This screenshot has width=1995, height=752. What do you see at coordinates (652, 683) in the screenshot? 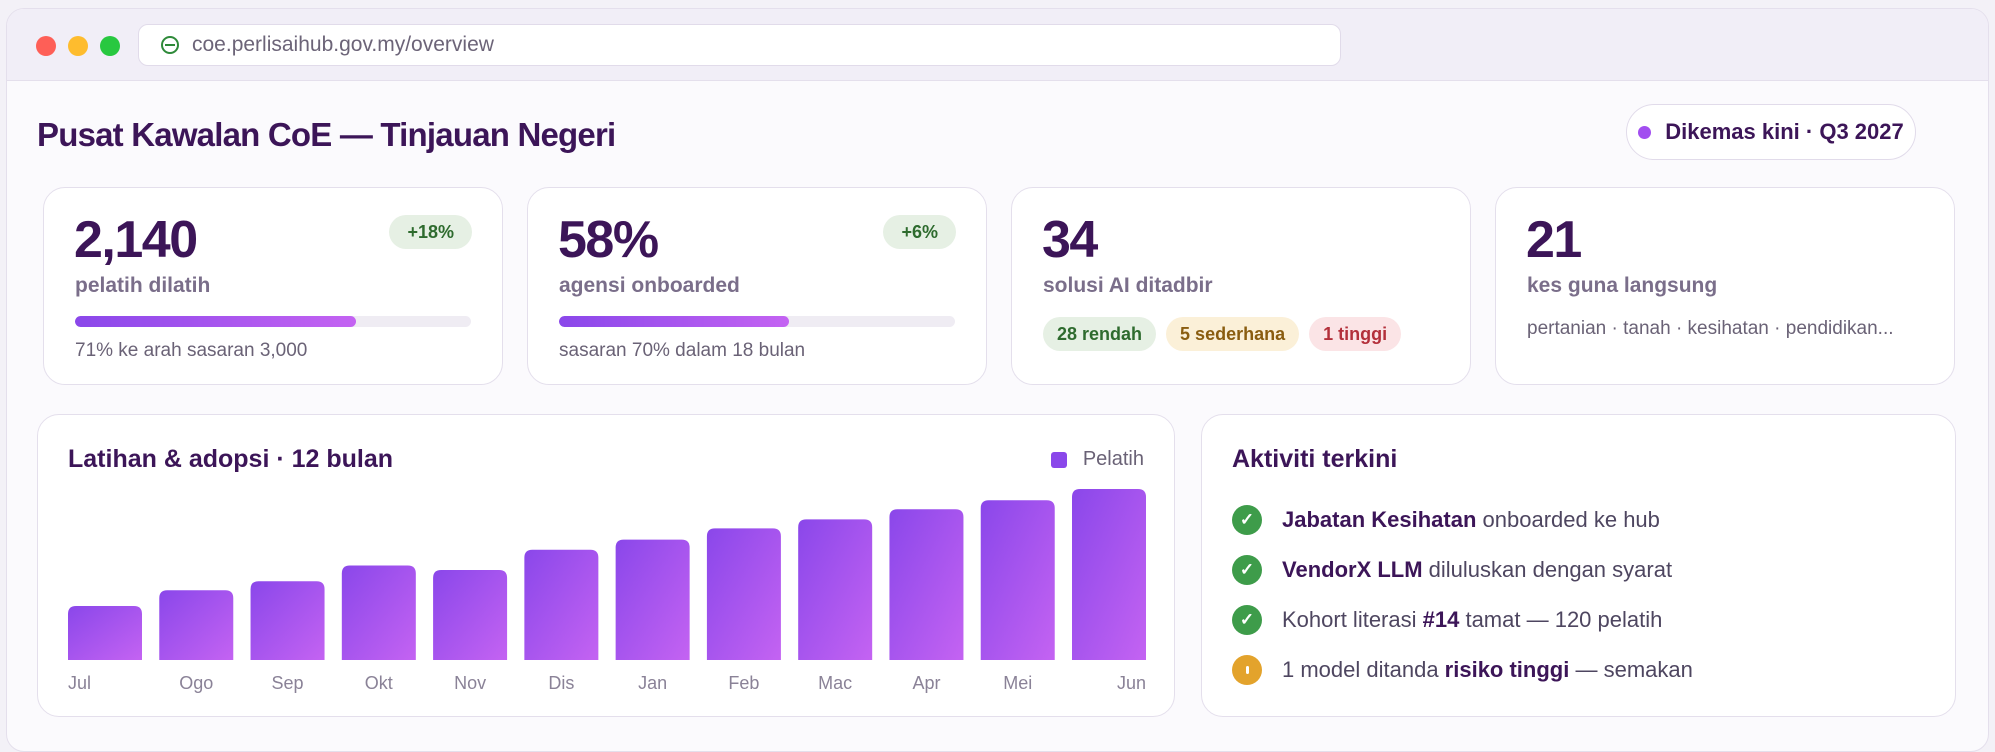
I see `x-tick-label: Jan` at bounding box center [652, 683].